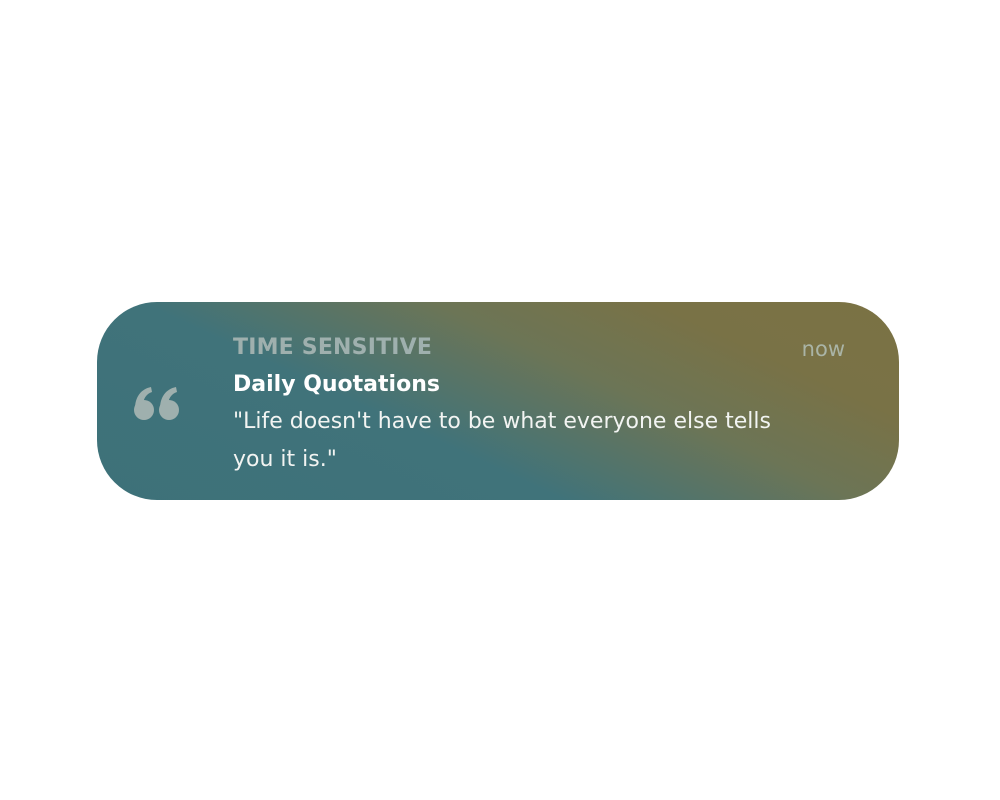 The height and width of the screenshot is (800, 1000). What do you see at coordinates (336, 384) in the screenshot?
I see `notification-title: Daily Quotations` at bounding box center [336, 384].